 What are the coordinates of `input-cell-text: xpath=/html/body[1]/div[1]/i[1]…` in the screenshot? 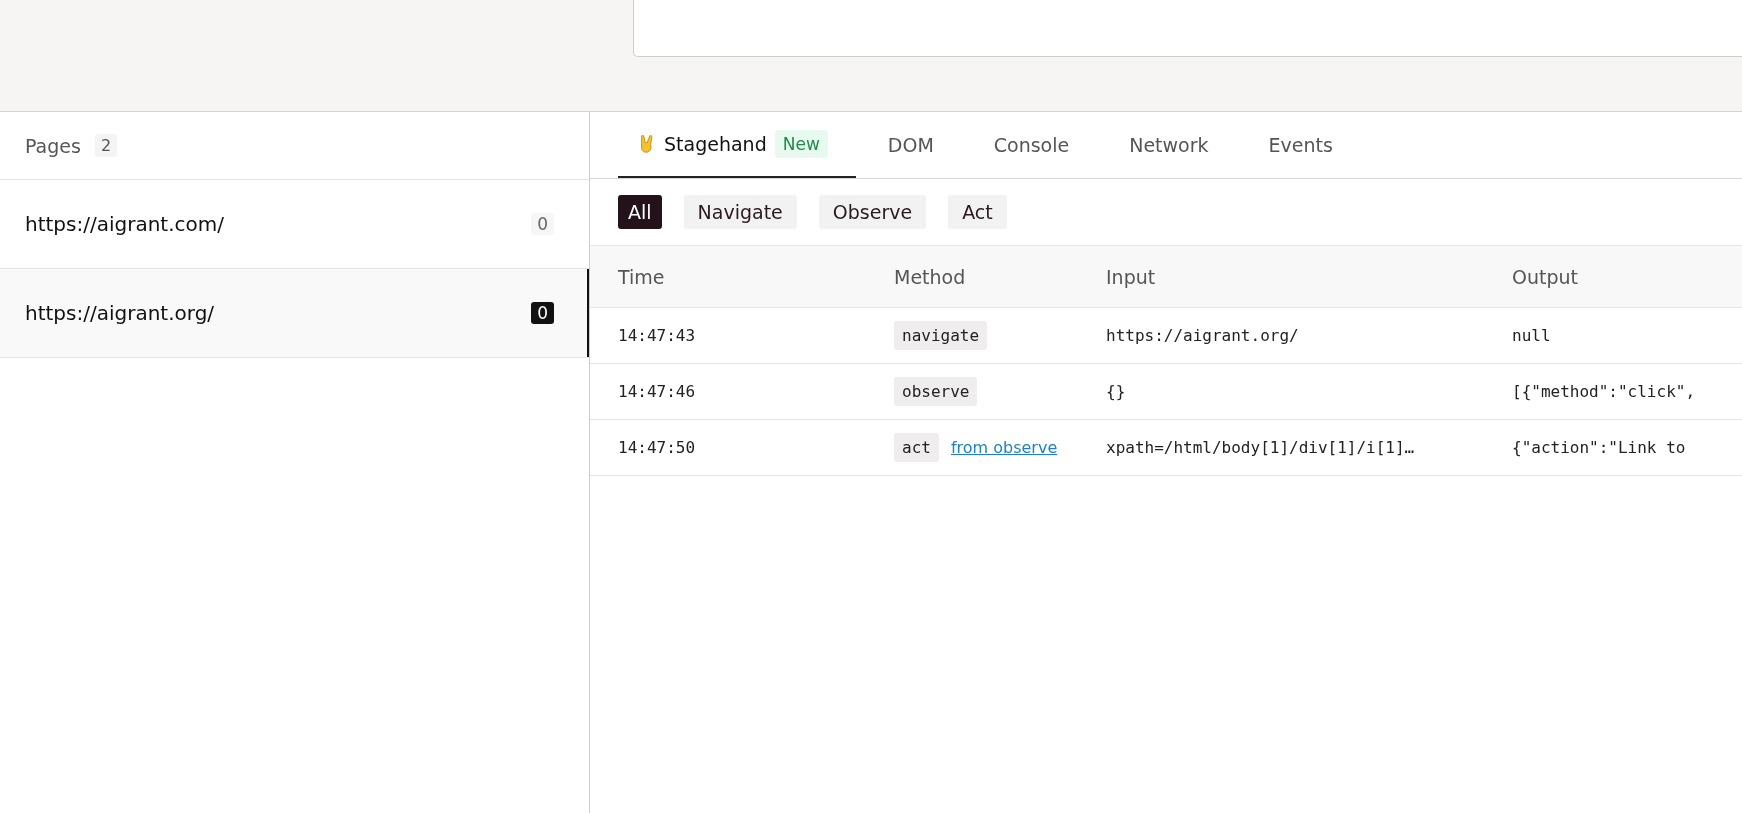 It's located at (1261, 447).